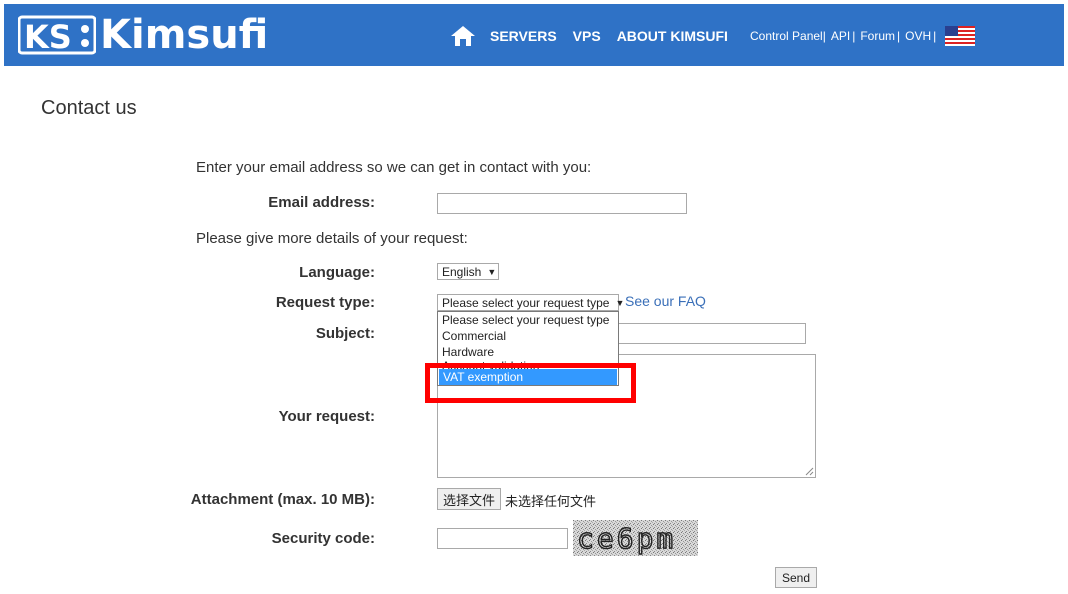 The width and height of the screenshot is (1068, 594). I want to click on svg-text: KS, so click(48, 36).